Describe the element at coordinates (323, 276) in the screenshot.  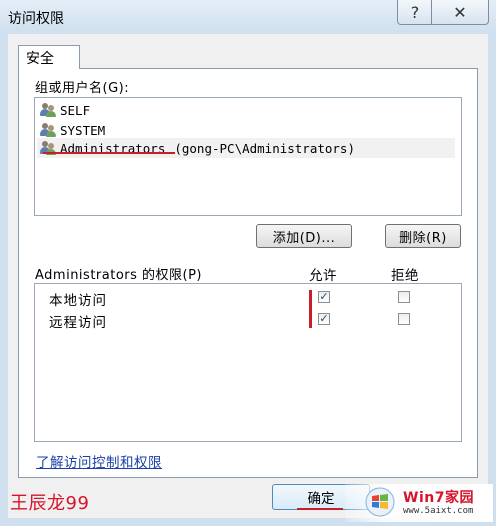
I see `allow-header: 允许` at that location.